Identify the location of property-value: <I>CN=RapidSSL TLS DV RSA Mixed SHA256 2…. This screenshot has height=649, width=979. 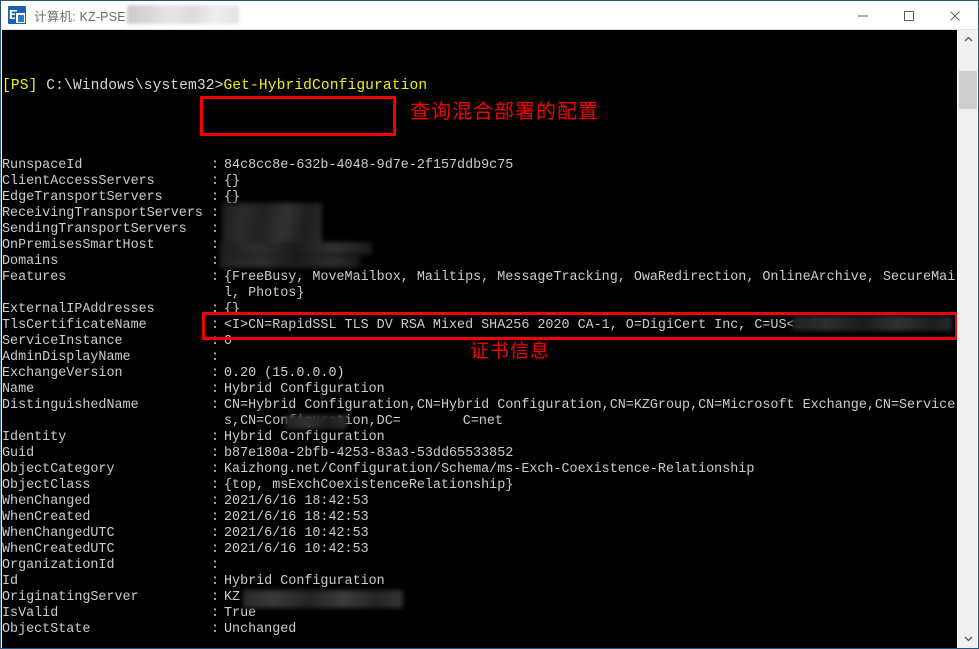
(529, 325).